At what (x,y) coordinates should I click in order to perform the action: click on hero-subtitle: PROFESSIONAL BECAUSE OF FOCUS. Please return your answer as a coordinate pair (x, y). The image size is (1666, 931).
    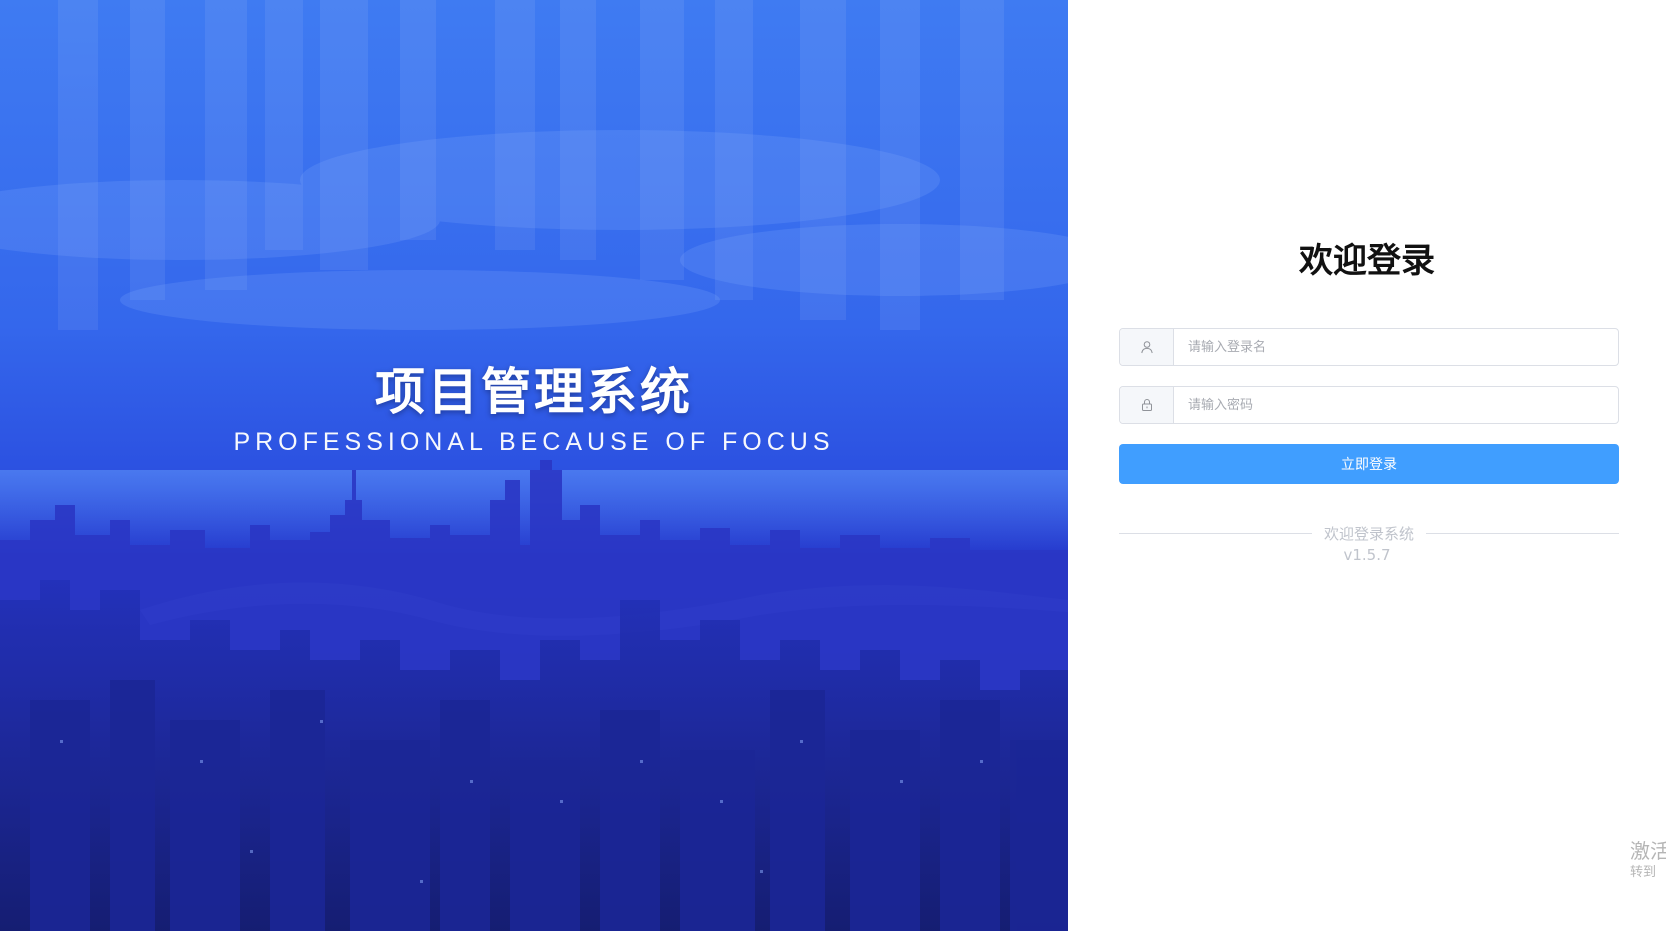
    Looking at the image, I should click on (534, 442).